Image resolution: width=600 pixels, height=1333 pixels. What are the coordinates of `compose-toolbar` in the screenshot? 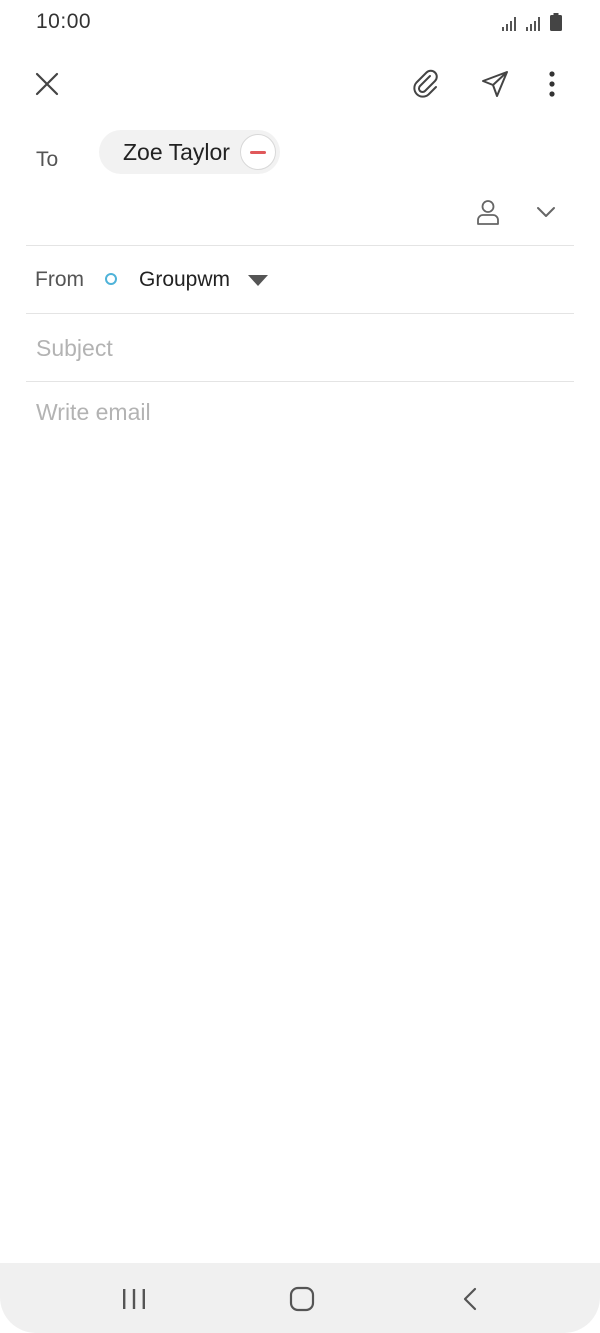 It's located at (300, 84).